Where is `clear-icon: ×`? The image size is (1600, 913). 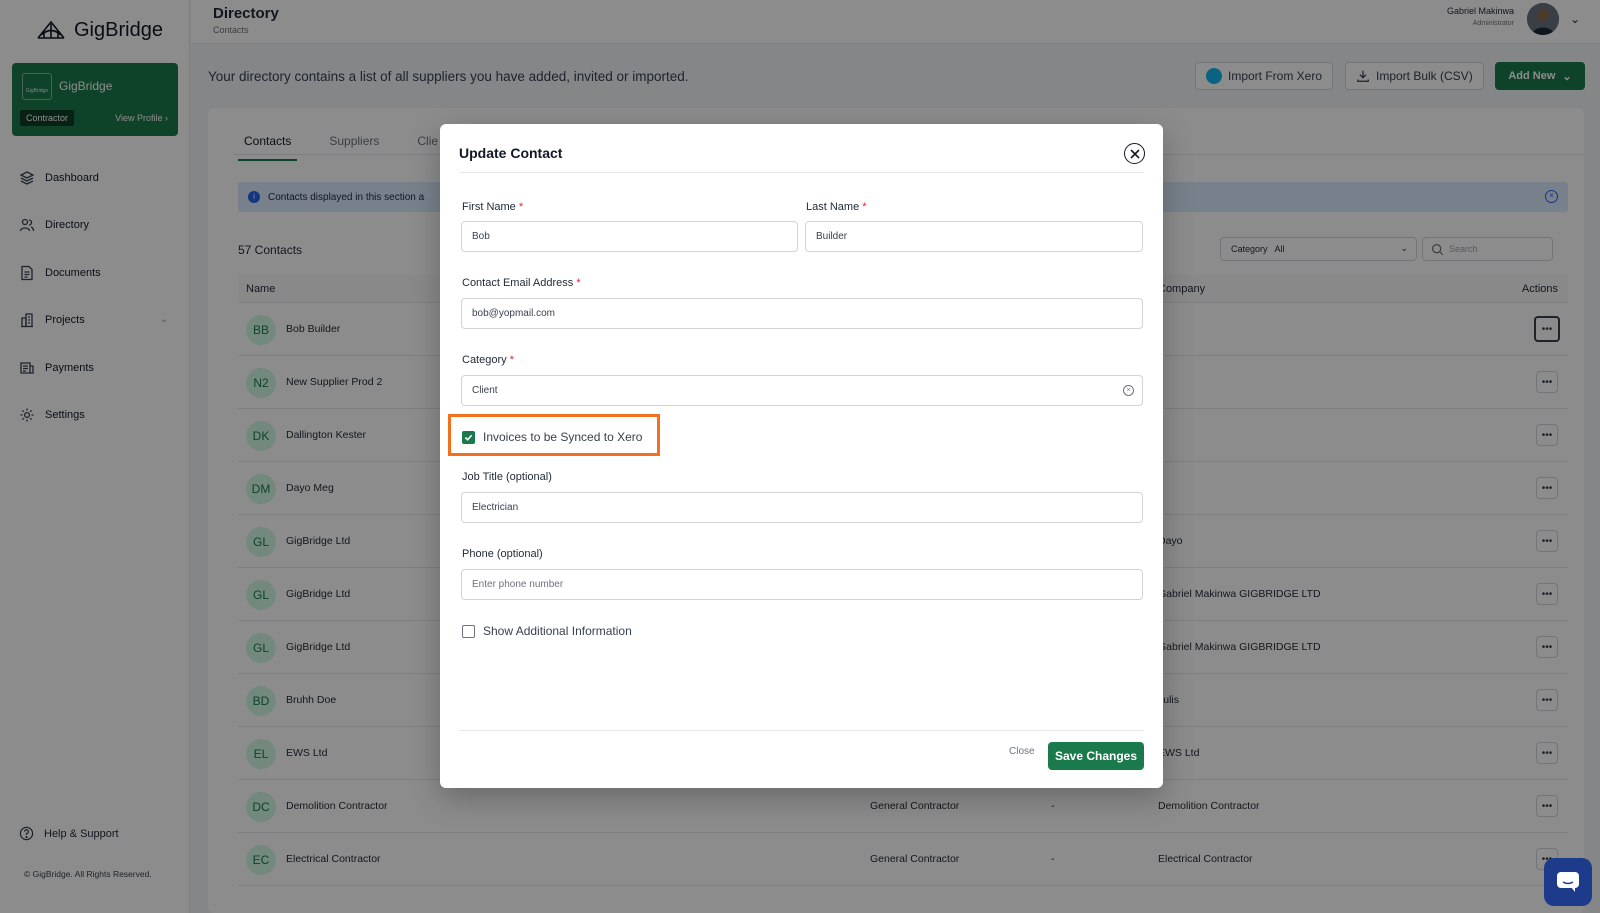 clear-icon: × is located at coordinates (1128, 390).